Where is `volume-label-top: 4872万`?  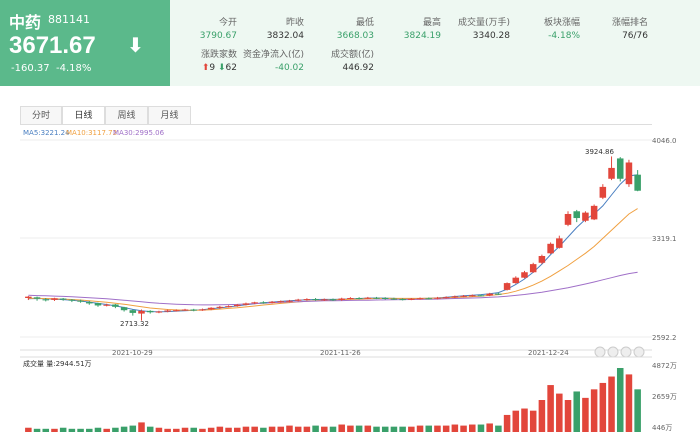
volume-label-top: 4872万 is located at coordinates (664, 366).